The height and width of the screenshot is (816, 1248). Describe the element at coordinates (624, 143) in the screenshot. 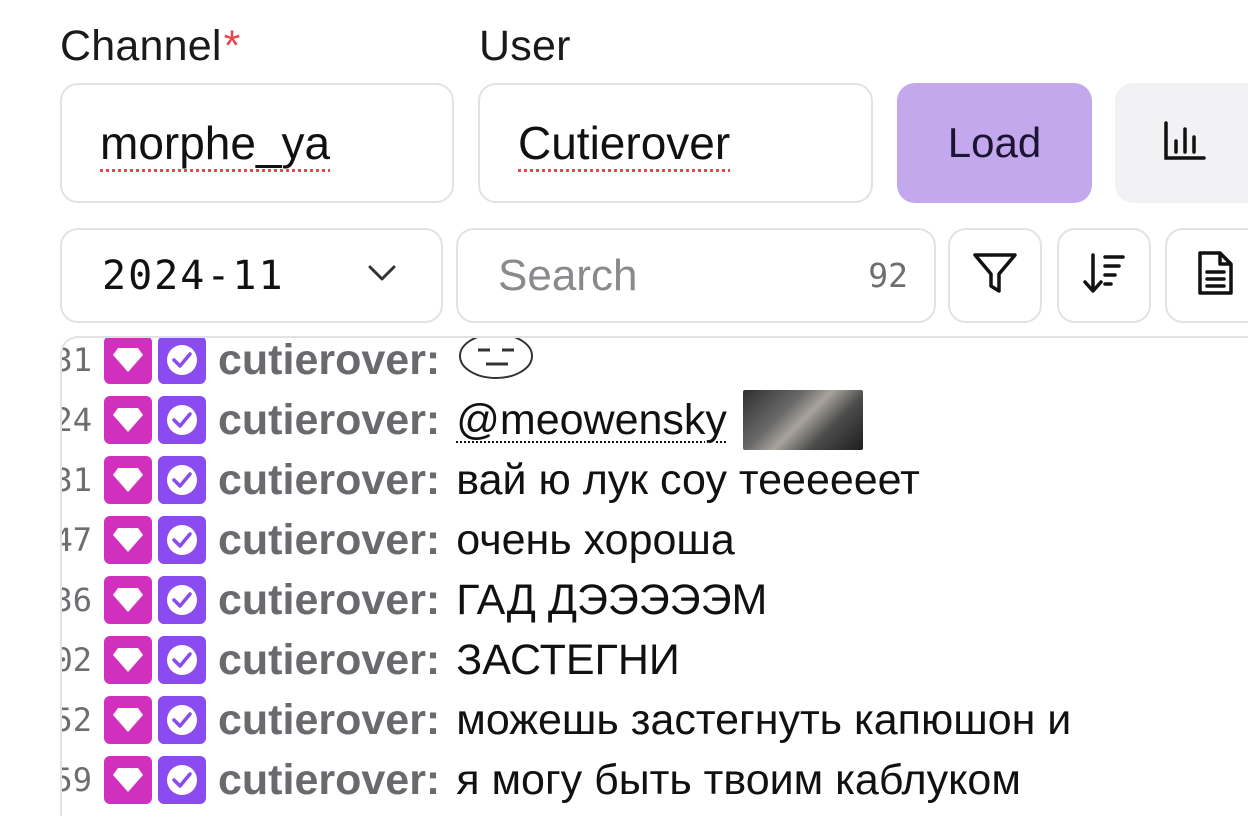

I see `user-input-value: Cutierover` at that location.